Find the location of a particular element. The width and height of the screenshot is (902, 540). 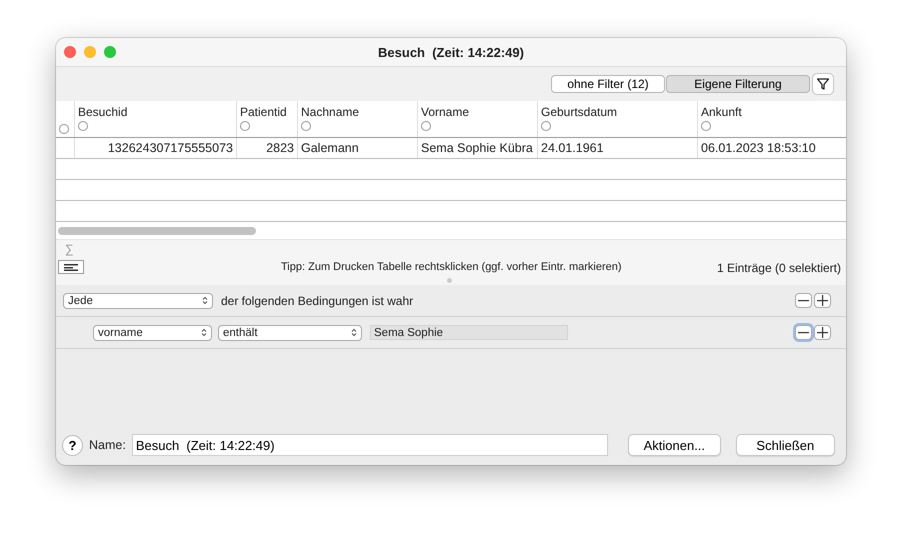

column-header: Nachname is located at coordinates (358, 112).